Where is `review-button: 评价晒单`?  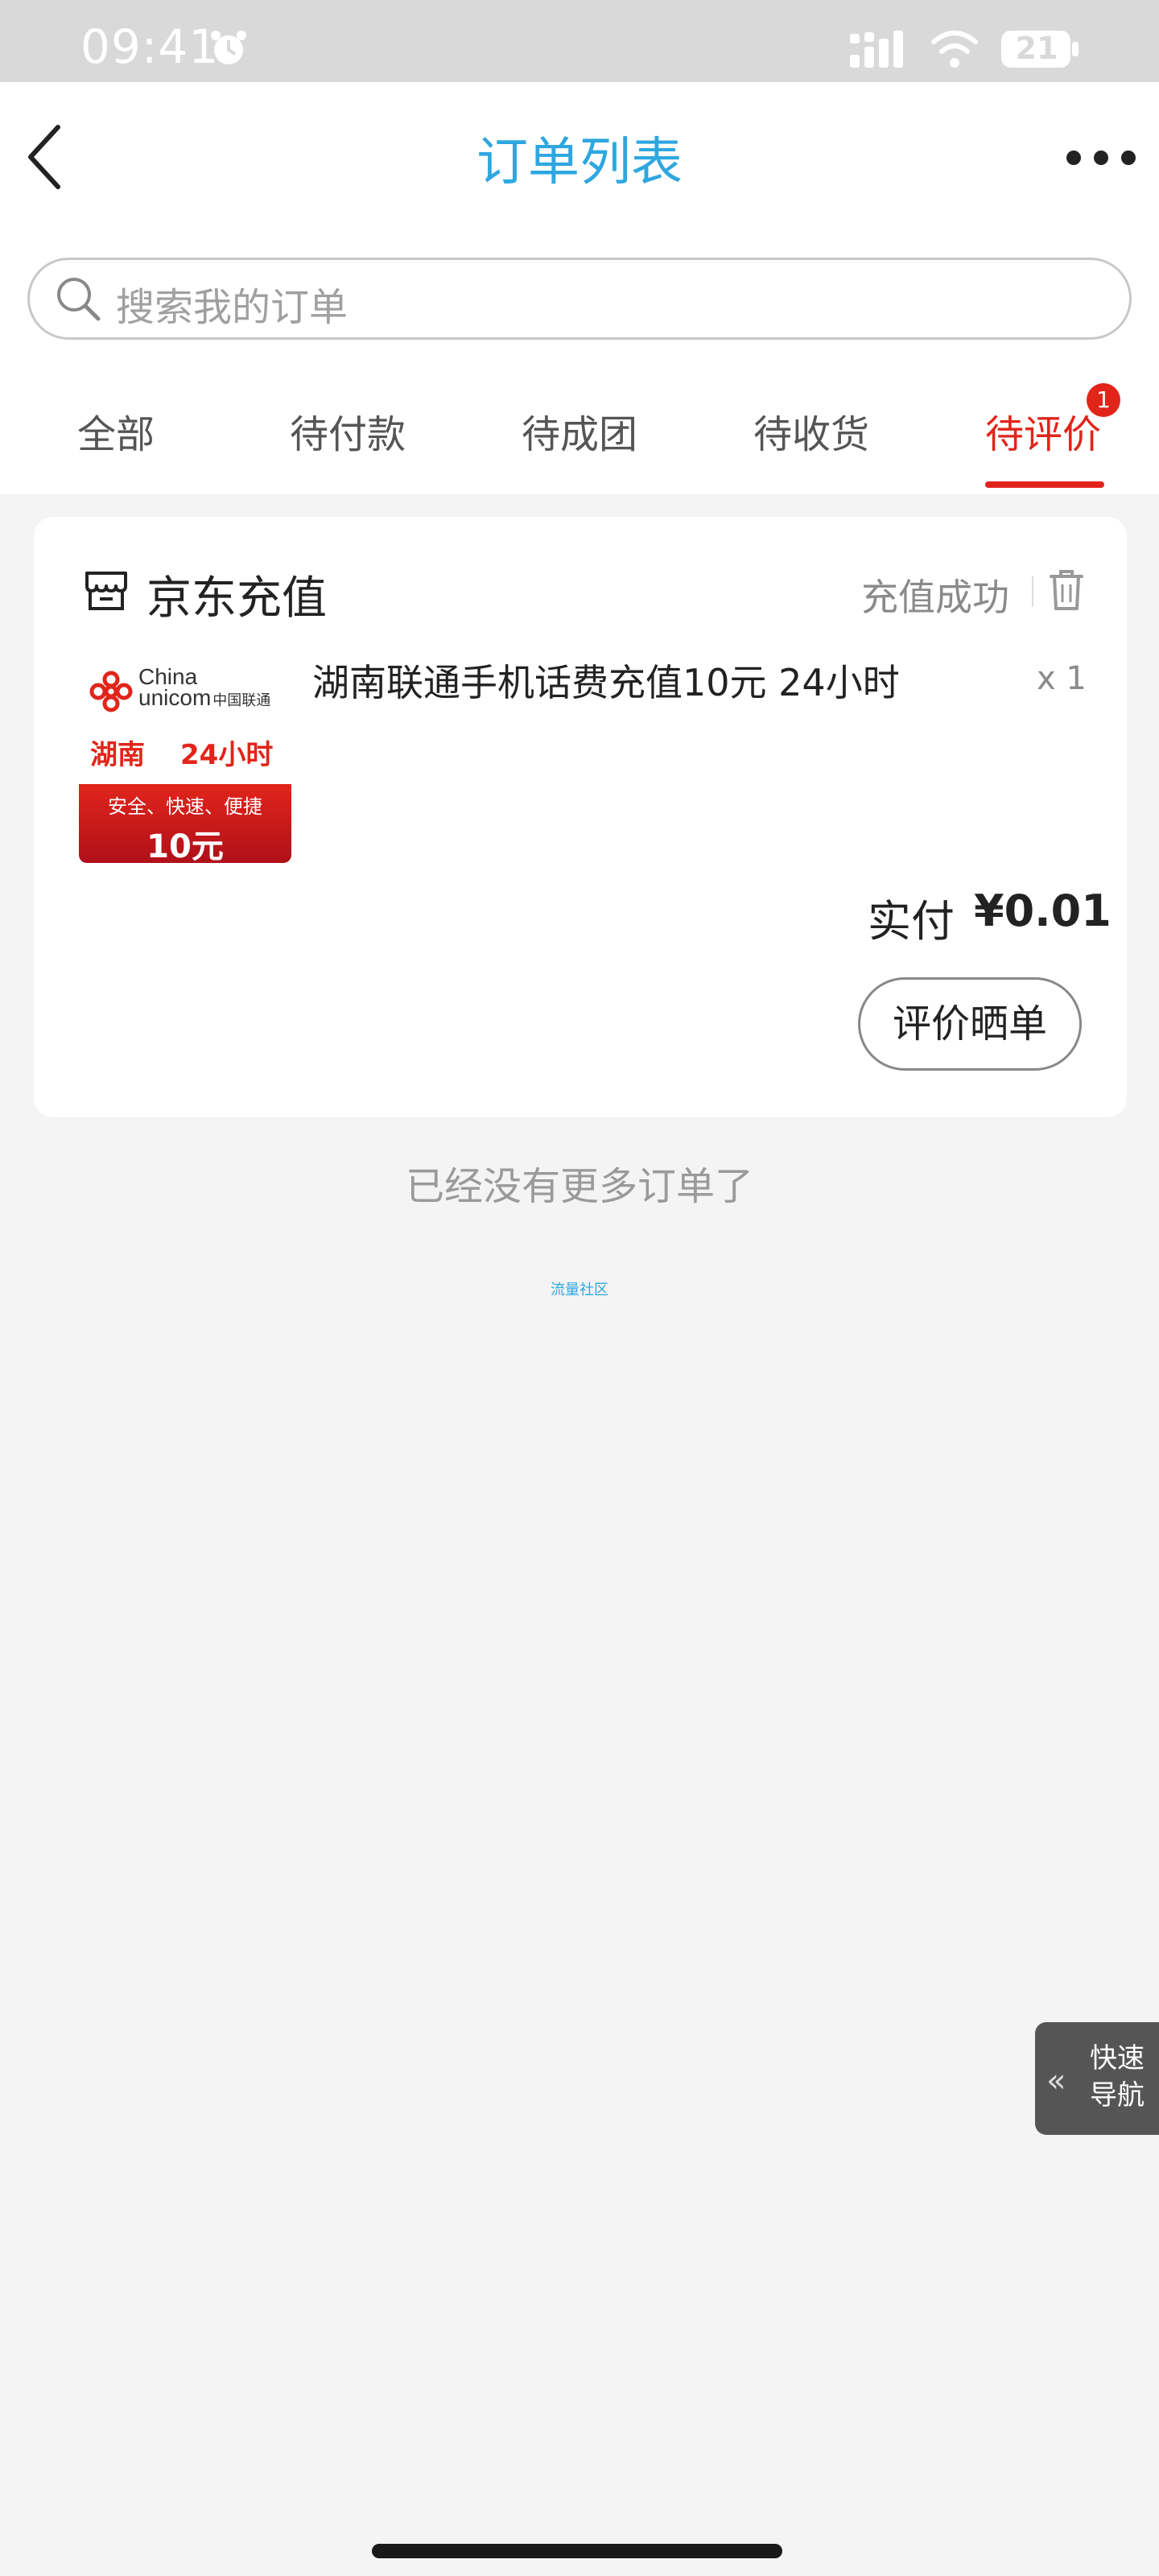 review-button: 评价晒单 is located at coordinates (970, 1024).